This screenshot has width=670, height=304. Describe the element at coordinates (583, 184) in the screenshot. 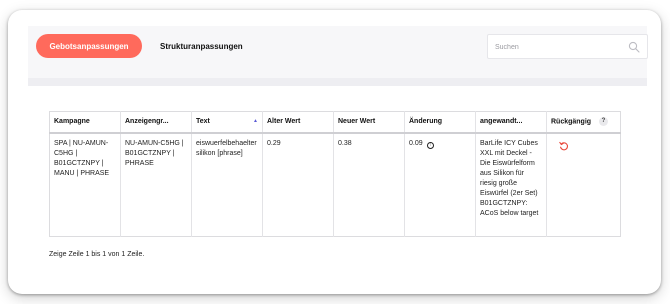

I see `cell-rueckgaengig` at that location.